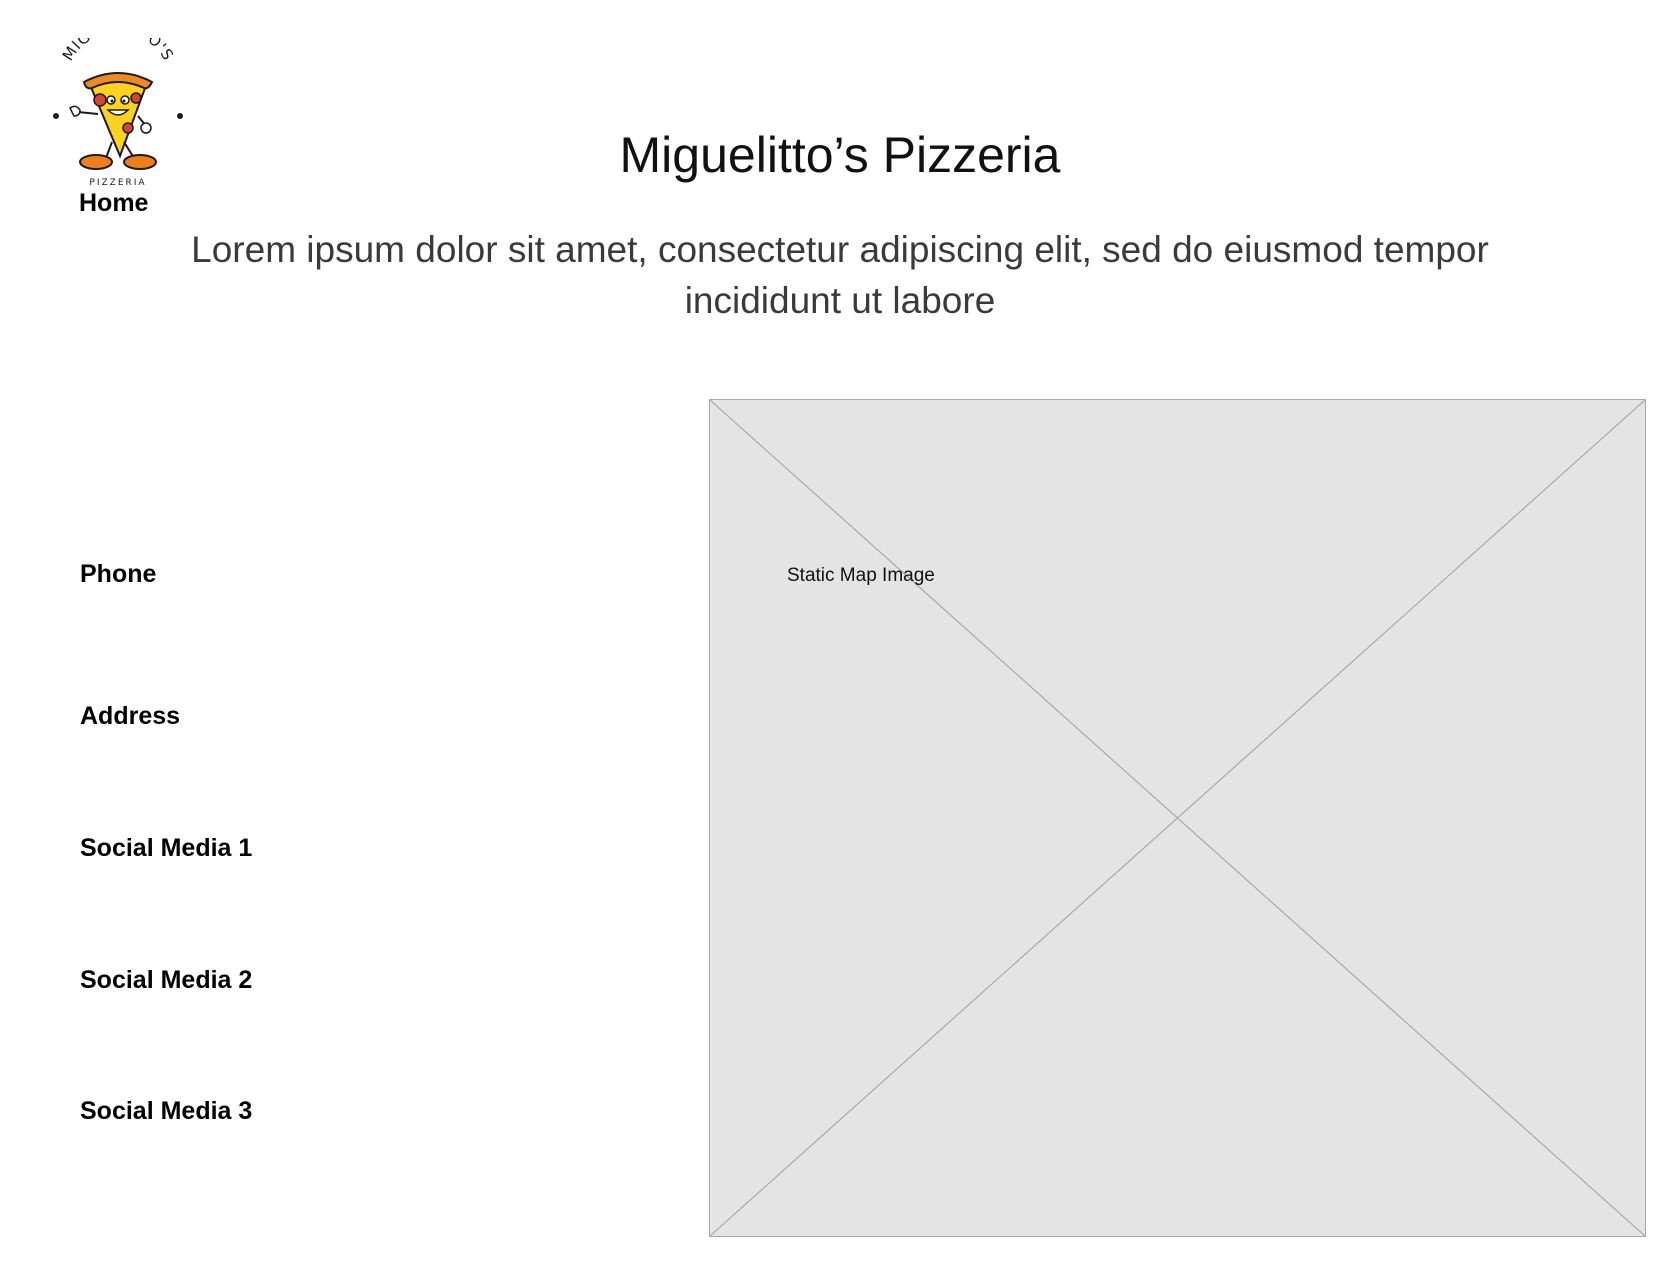  Describe the element at coordinates (166, 848) in the screenshot. I see `social-media-1-link: Social Media 1` at that location.